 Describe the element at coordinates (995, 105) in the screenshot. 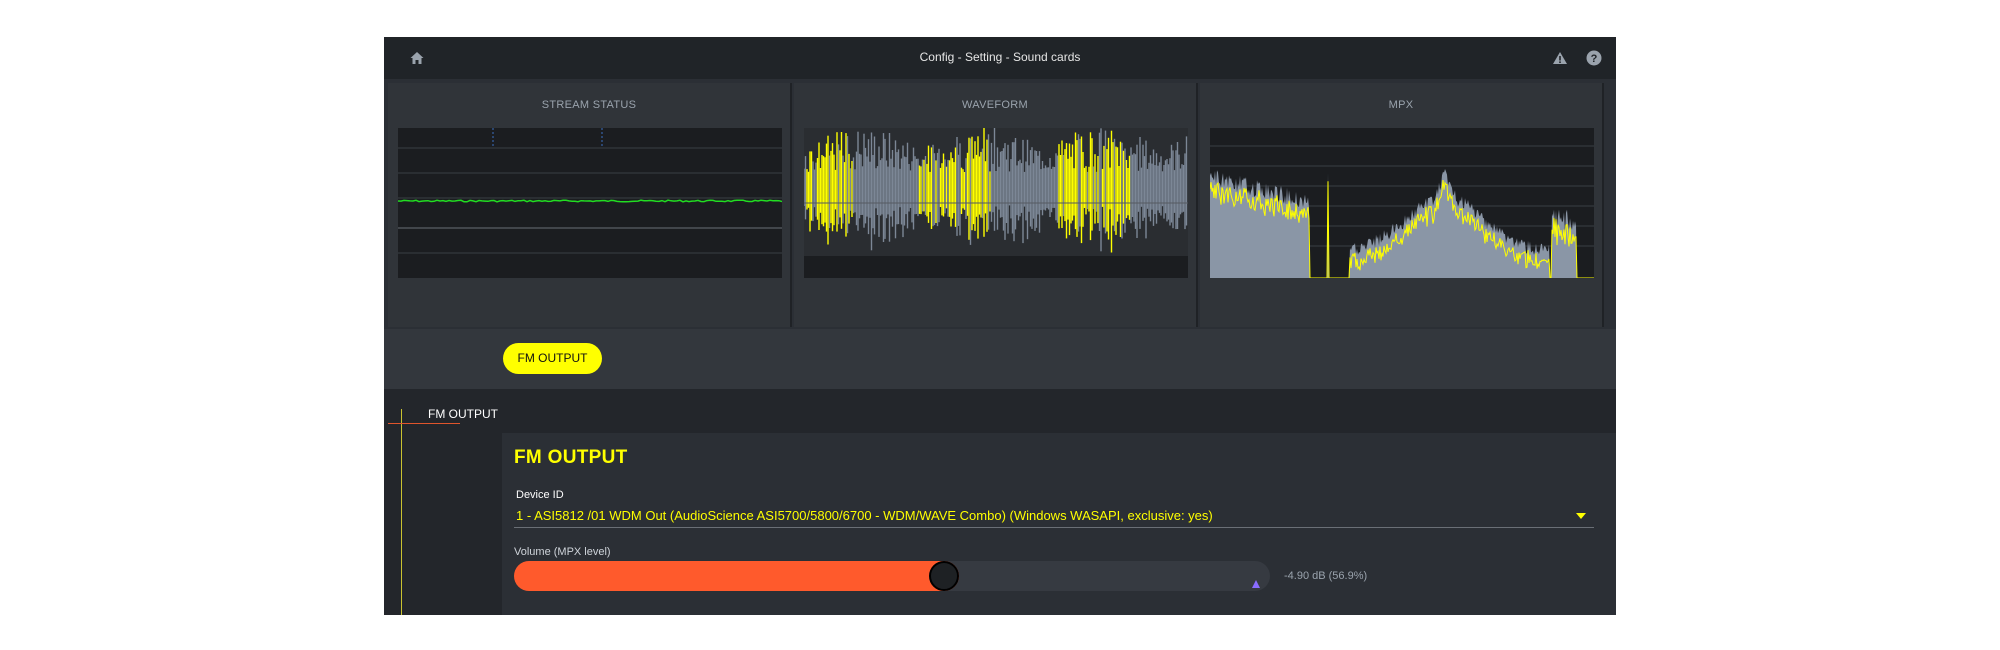

I see `waveform-title: WAVEFORM` at that location.